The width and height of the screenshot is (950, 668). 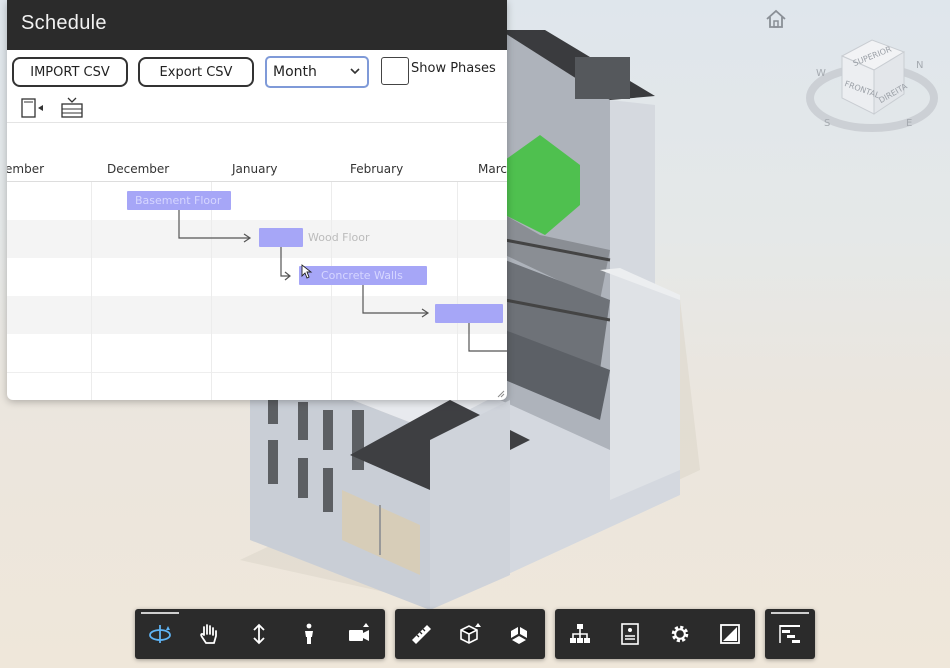 I want to click on first-person-icon, so click(x=309, y=633).